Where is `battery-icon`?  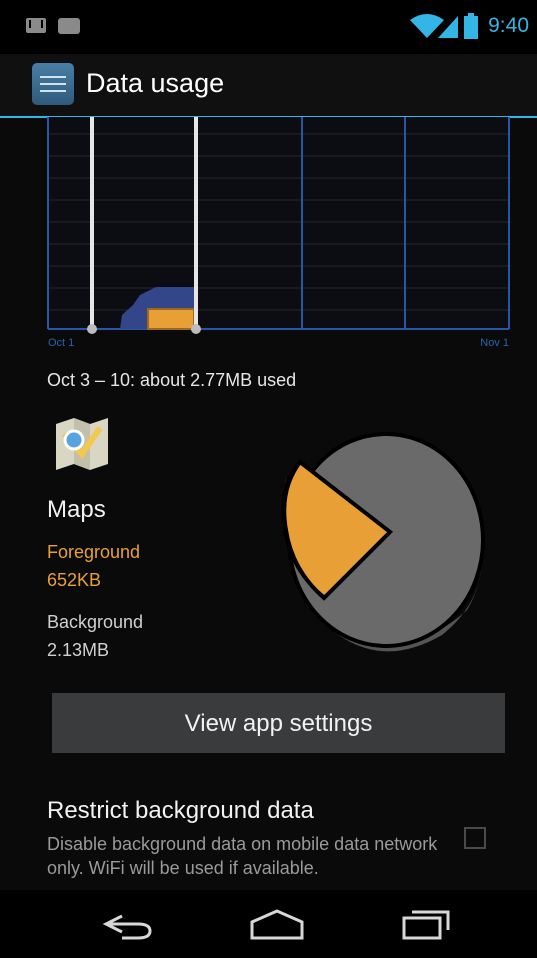 battery-icon is located at coordinates (471, 26).